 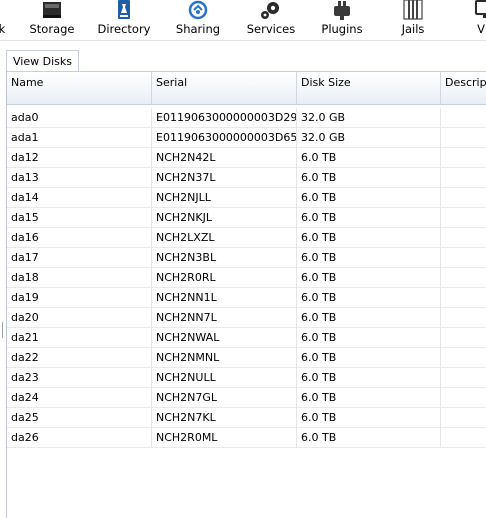 I want to click on jails-icon, so click(x=413, y=10).